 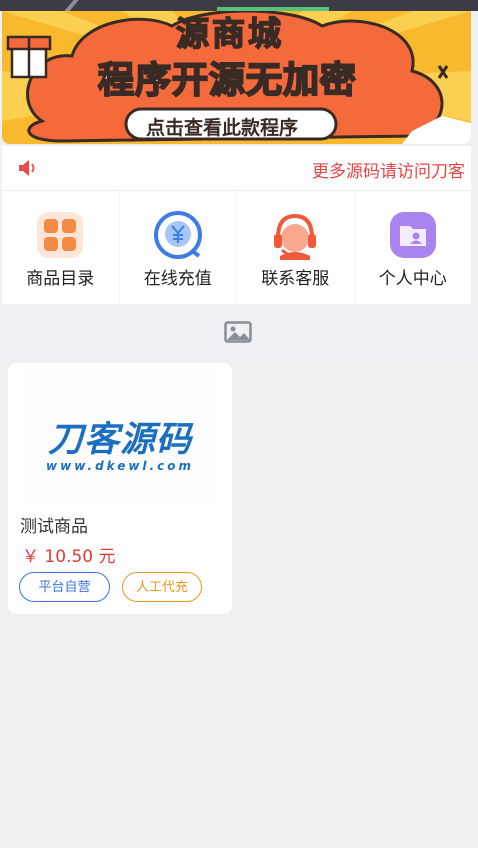 I want to click on product-logo-text: 刀客源码, so click(x=119, y=440).